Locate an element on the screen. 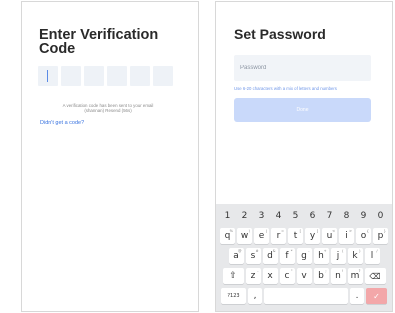 This screenshot has width=395, height=313. backspace-key: ⌫ is located at coordinates (375, 276).